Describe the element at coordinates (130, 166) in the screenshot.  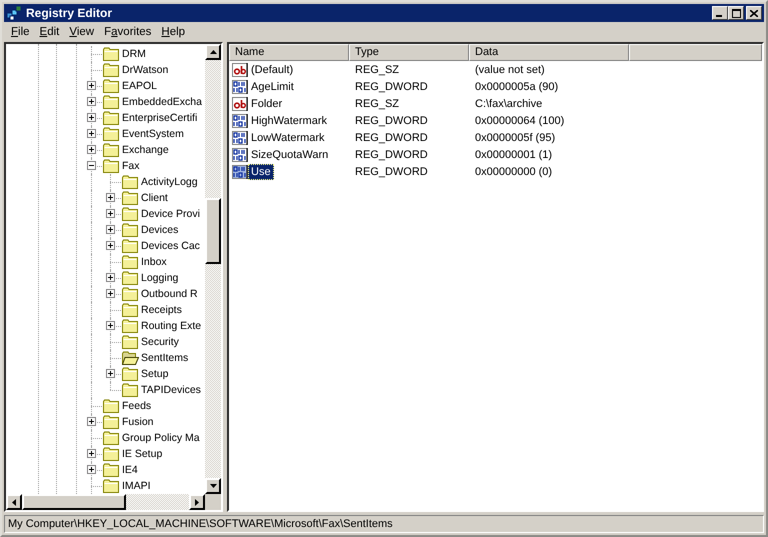
I see `tree-item: Fax` at that location.